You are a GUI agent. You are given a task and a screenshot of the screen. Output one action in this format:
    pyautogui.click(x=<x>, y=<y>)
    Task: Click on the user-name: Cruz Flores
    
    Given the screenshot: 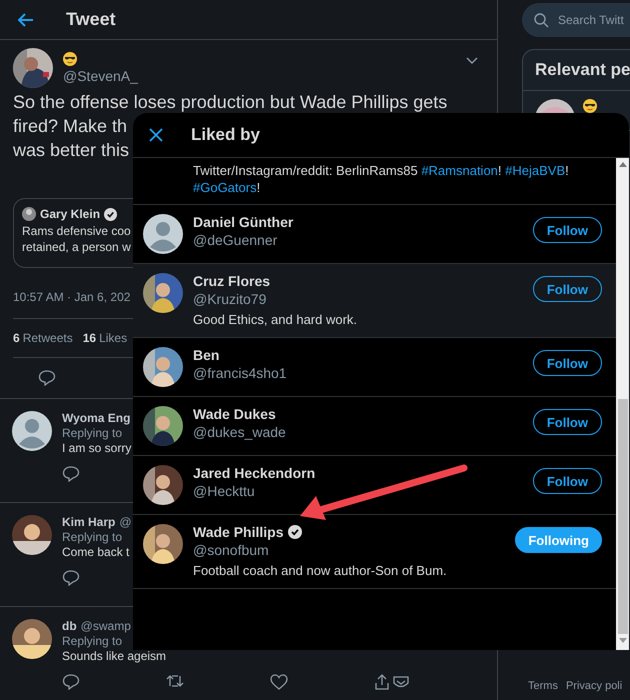 What is the action you would take?
    pyautogui.click(x=231, y=281)
    